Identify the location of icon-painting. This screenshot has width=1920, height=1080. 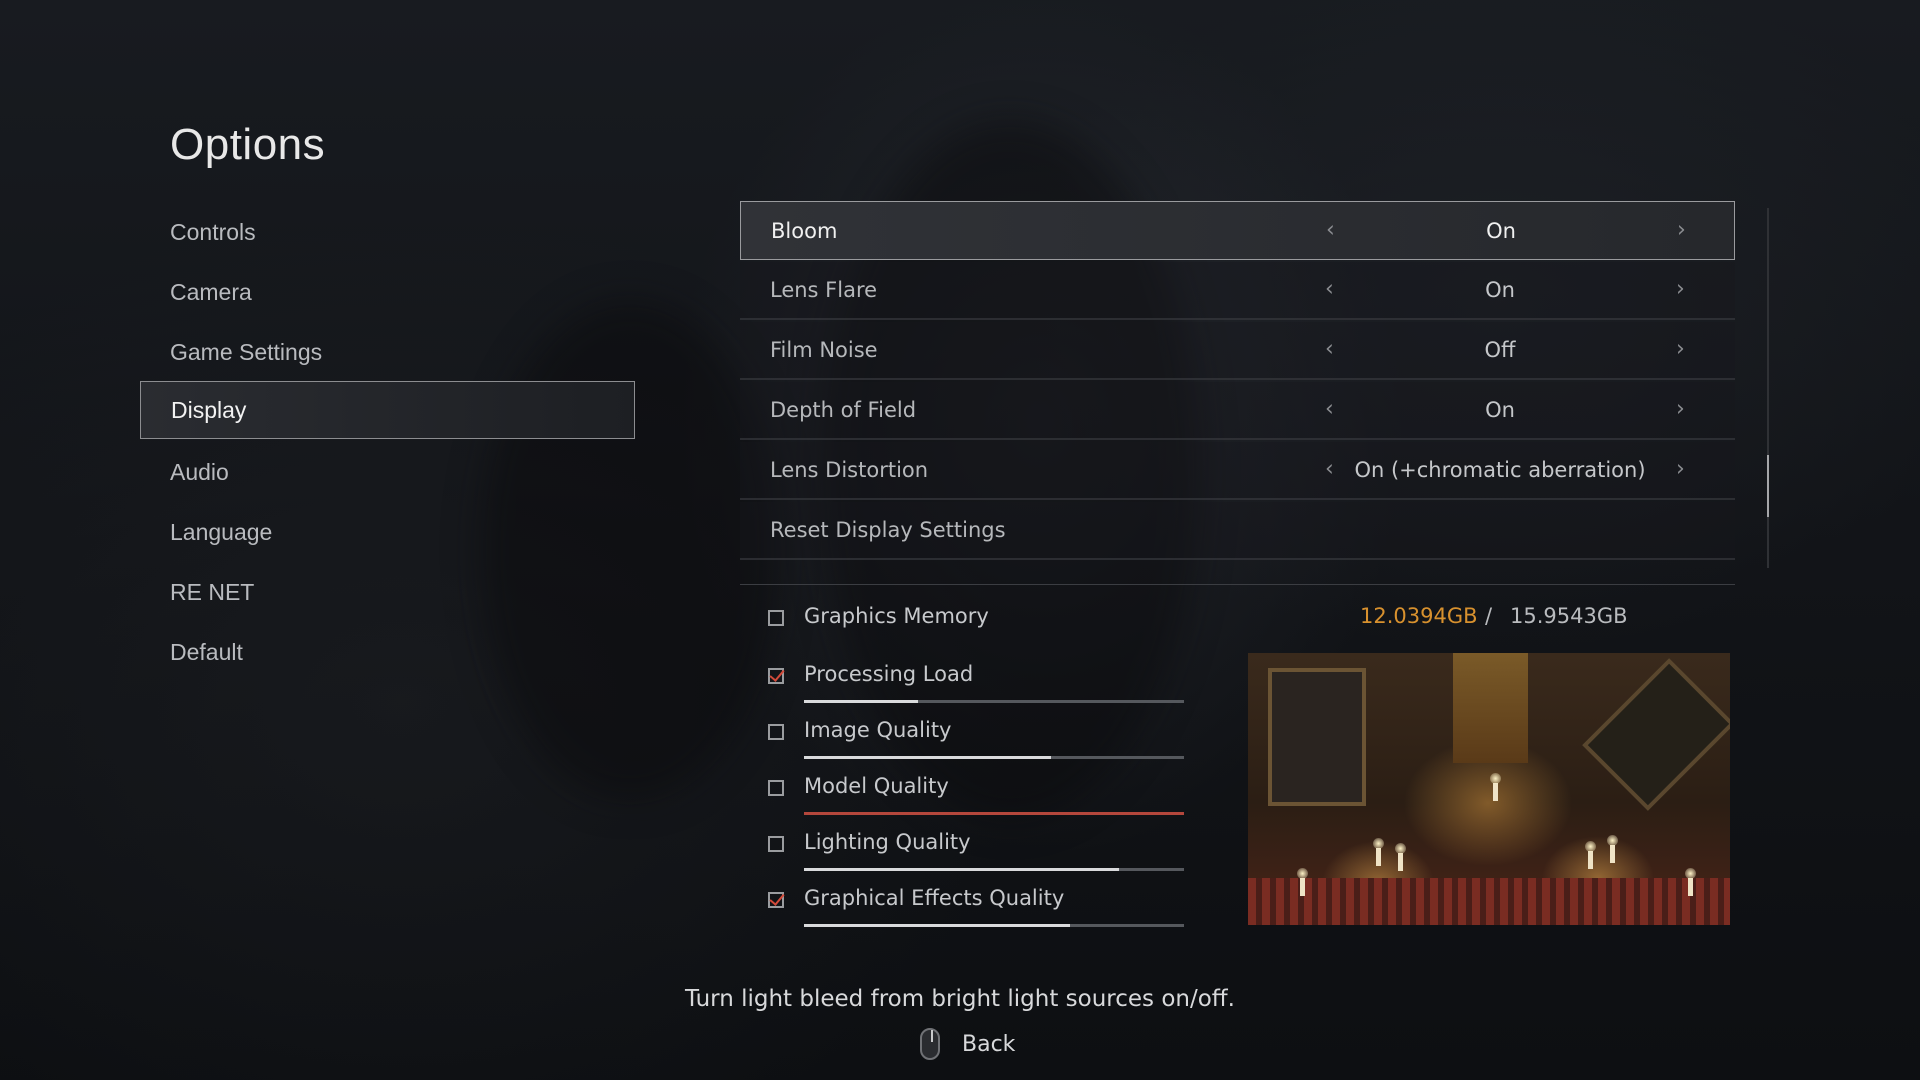
(1490, 708).